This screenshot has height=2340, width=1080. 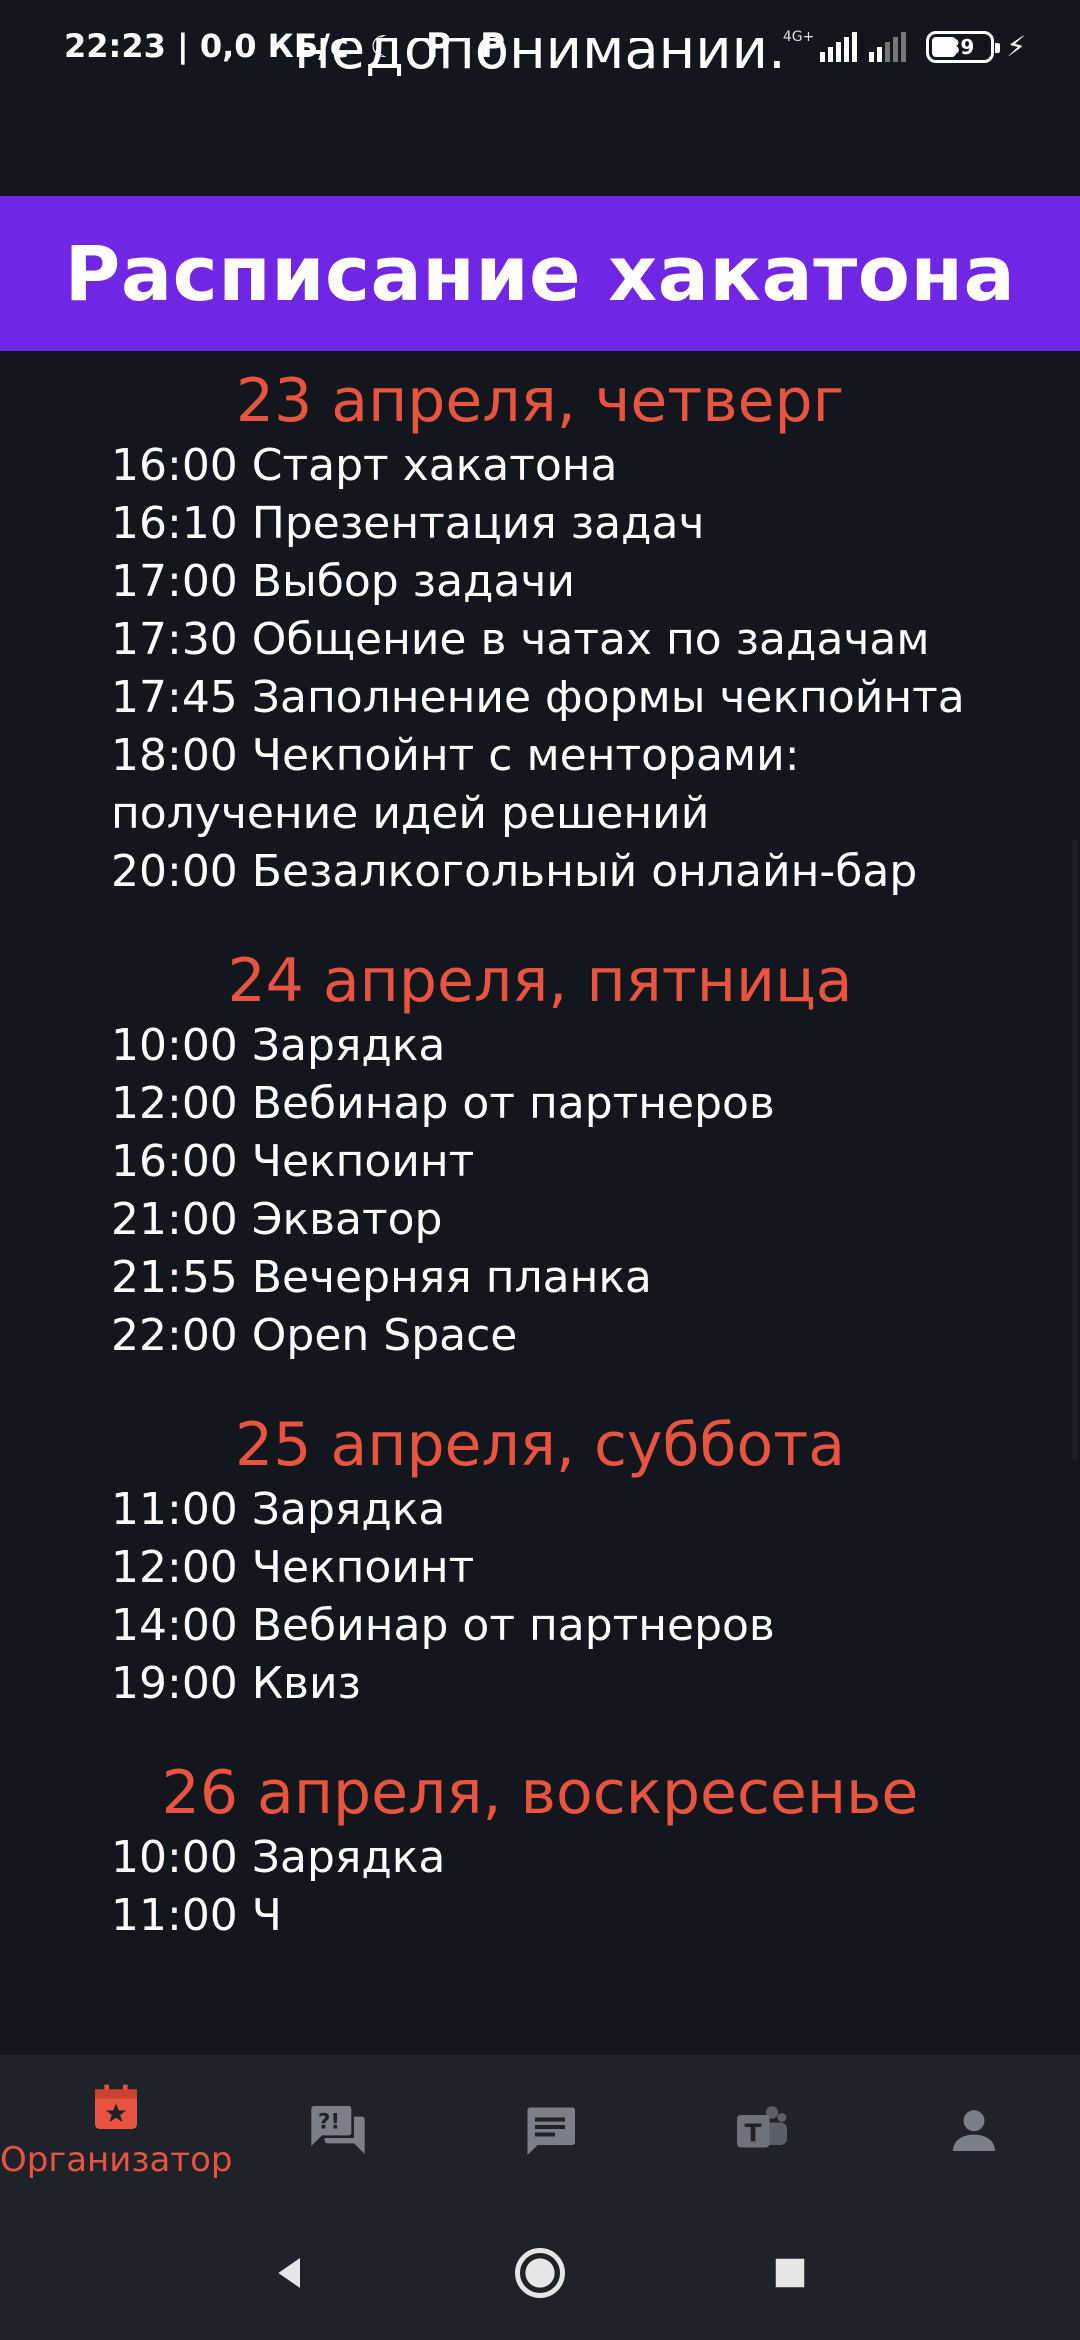 I want to click on bottom-nav: Организатор ?! T, so click(x=540, y=2130).